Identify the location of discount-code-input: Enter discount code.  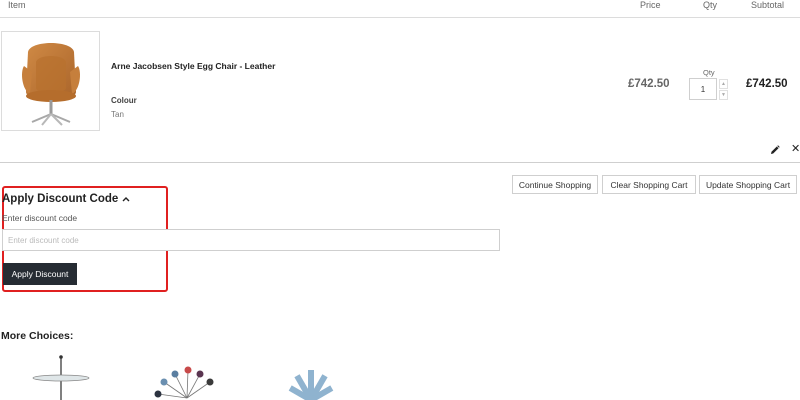
(251, 240).